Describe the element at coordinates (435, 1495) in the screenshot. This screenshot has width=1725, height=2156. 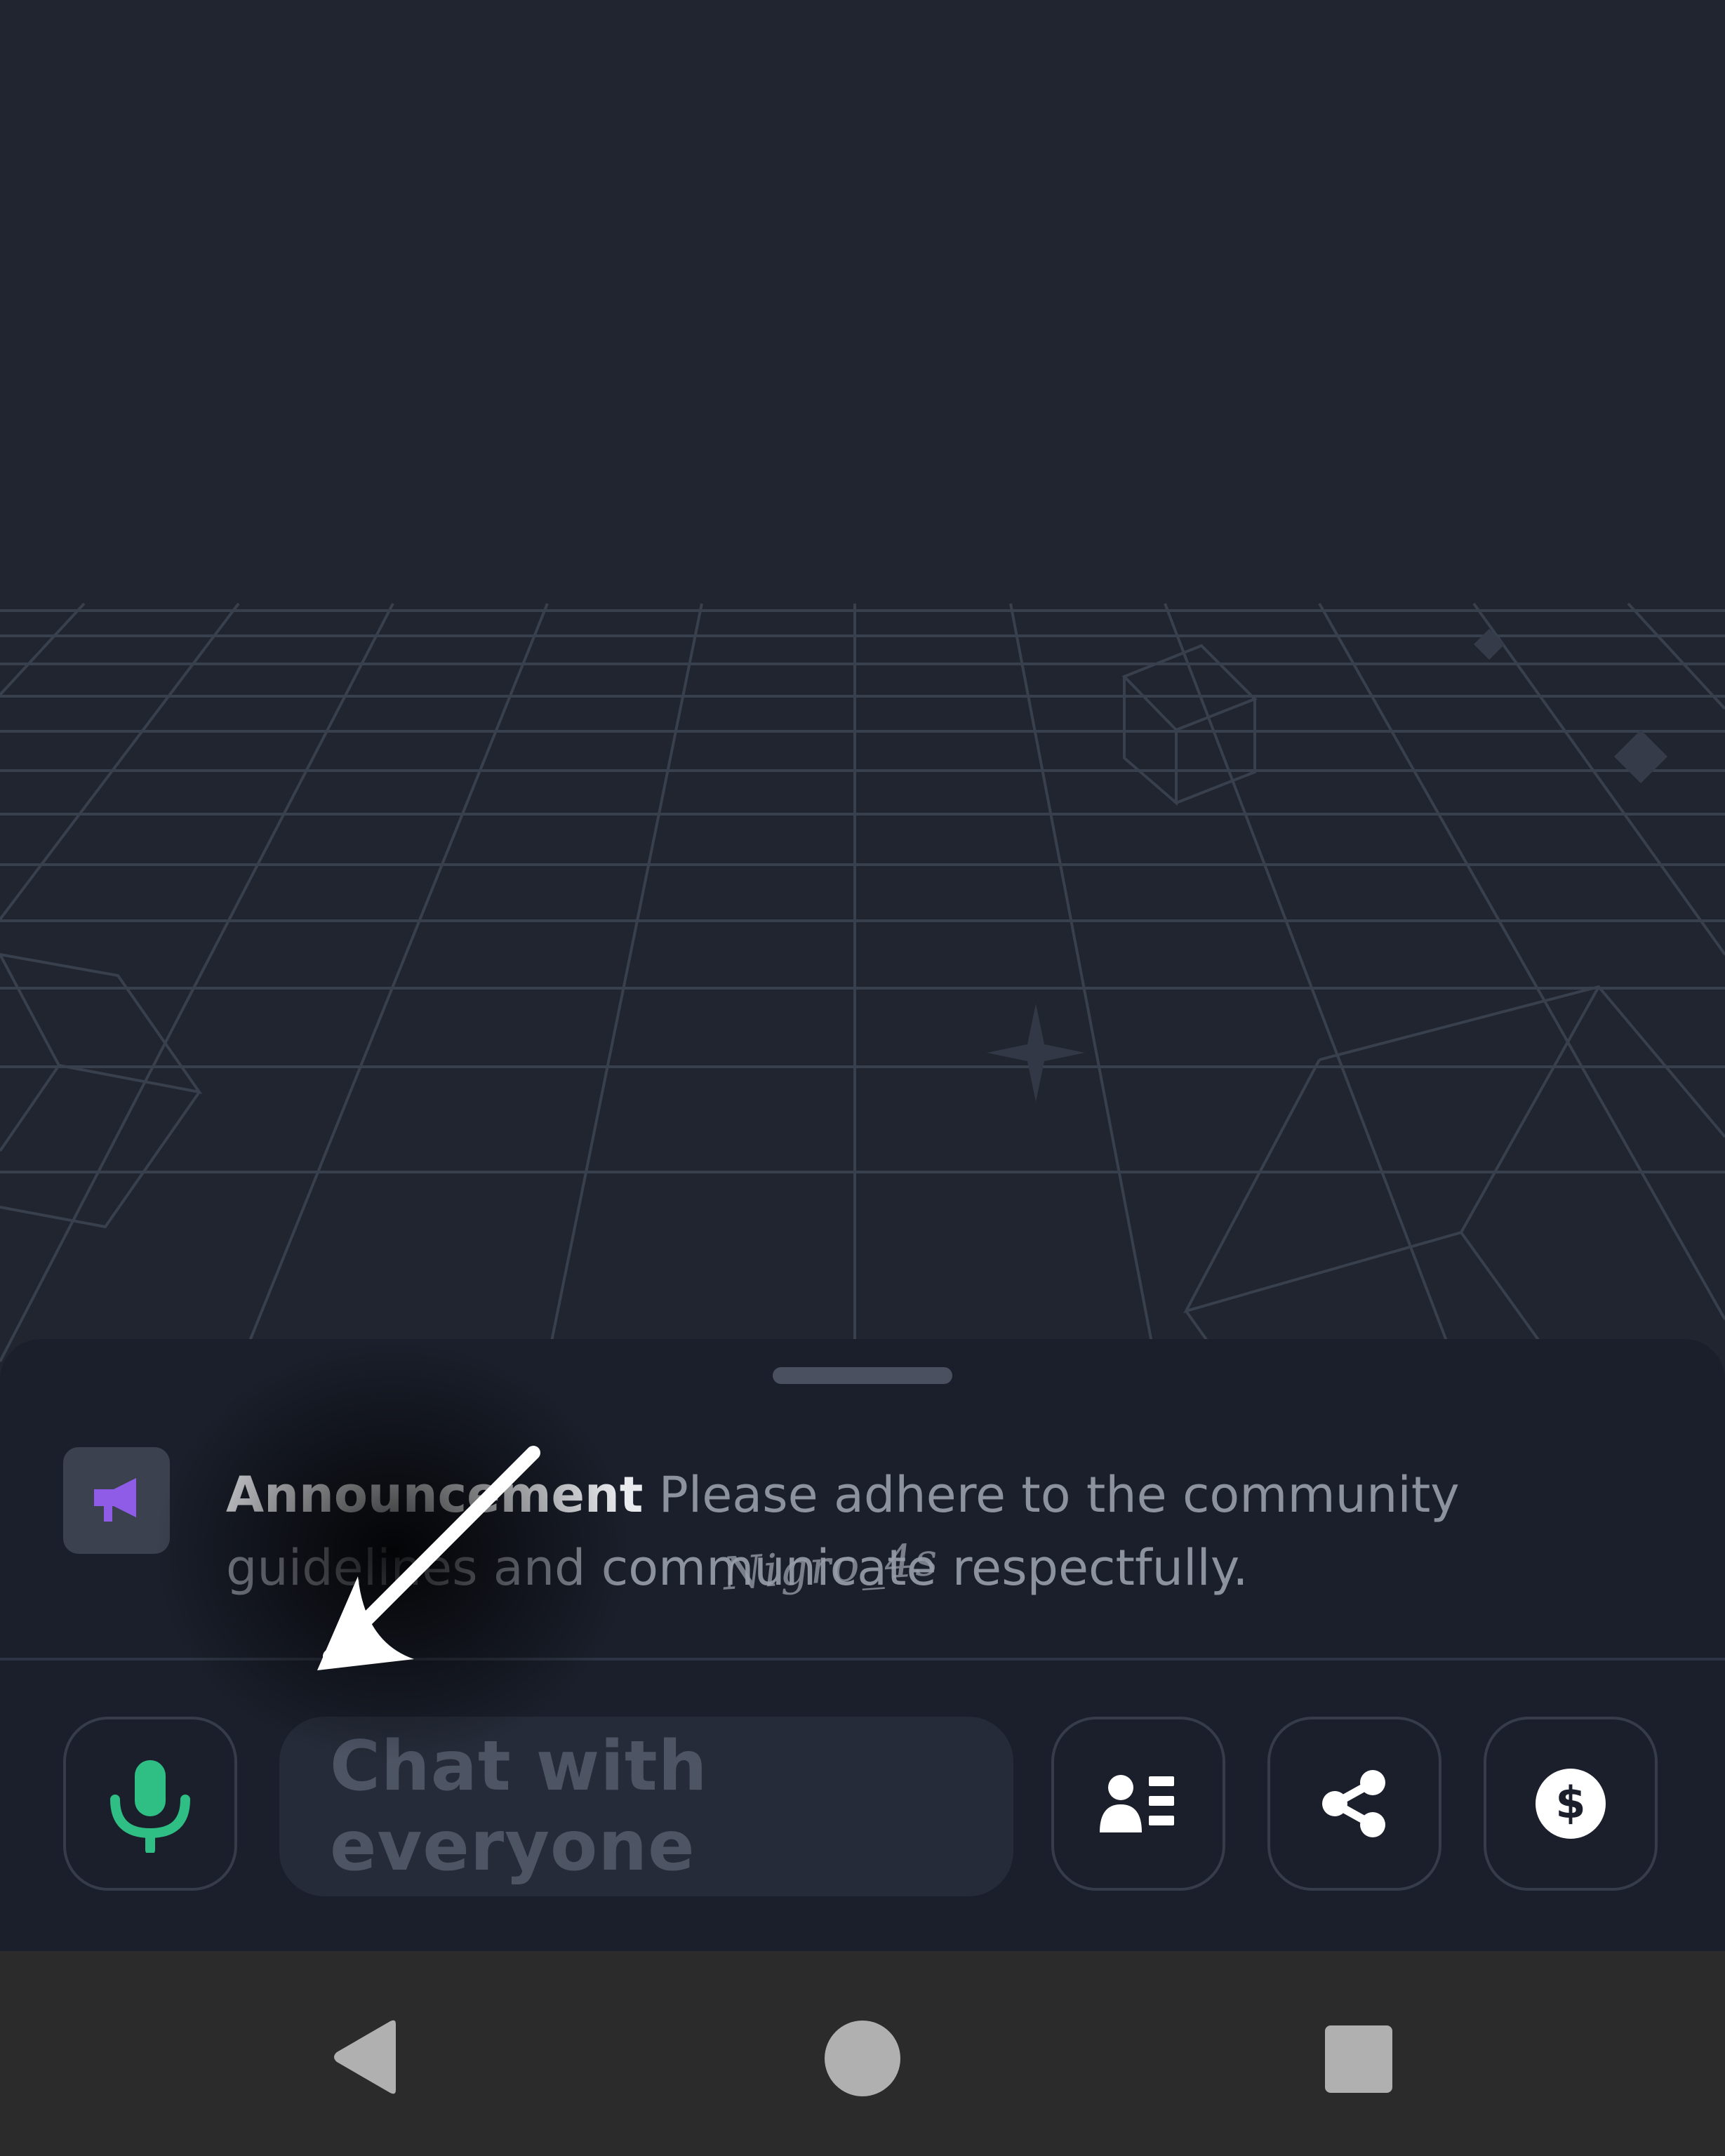
I see `announcement-title: Announcement` at that location.